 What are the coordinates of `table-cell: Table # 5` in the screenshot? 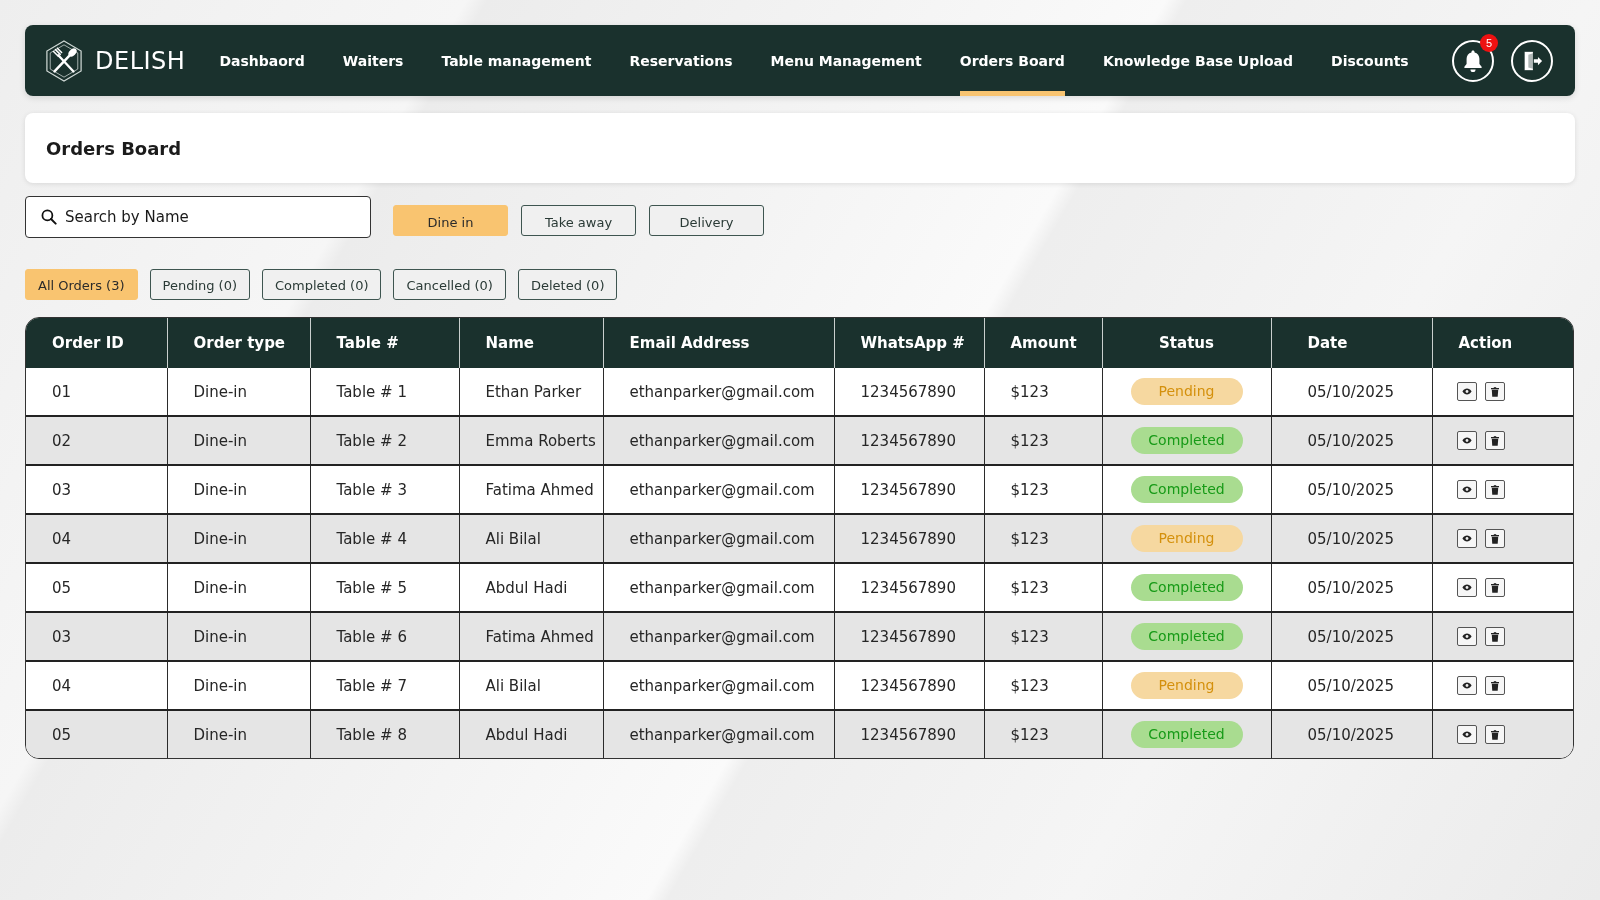 It's located at (384, 587).